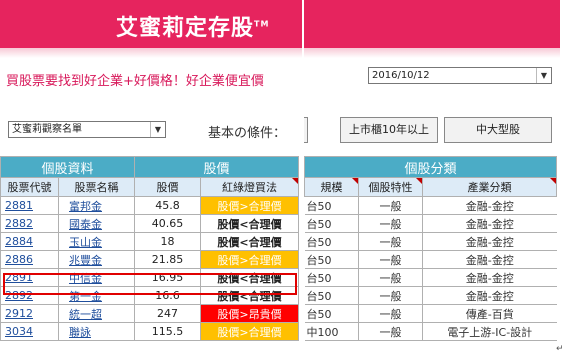 This screenshot has width=564, height=364. Describe the element at coordinates (87, 129) in the screenshot. I see `watchlist-select: 艾蜜莉觀察名單 ▼` at that location.